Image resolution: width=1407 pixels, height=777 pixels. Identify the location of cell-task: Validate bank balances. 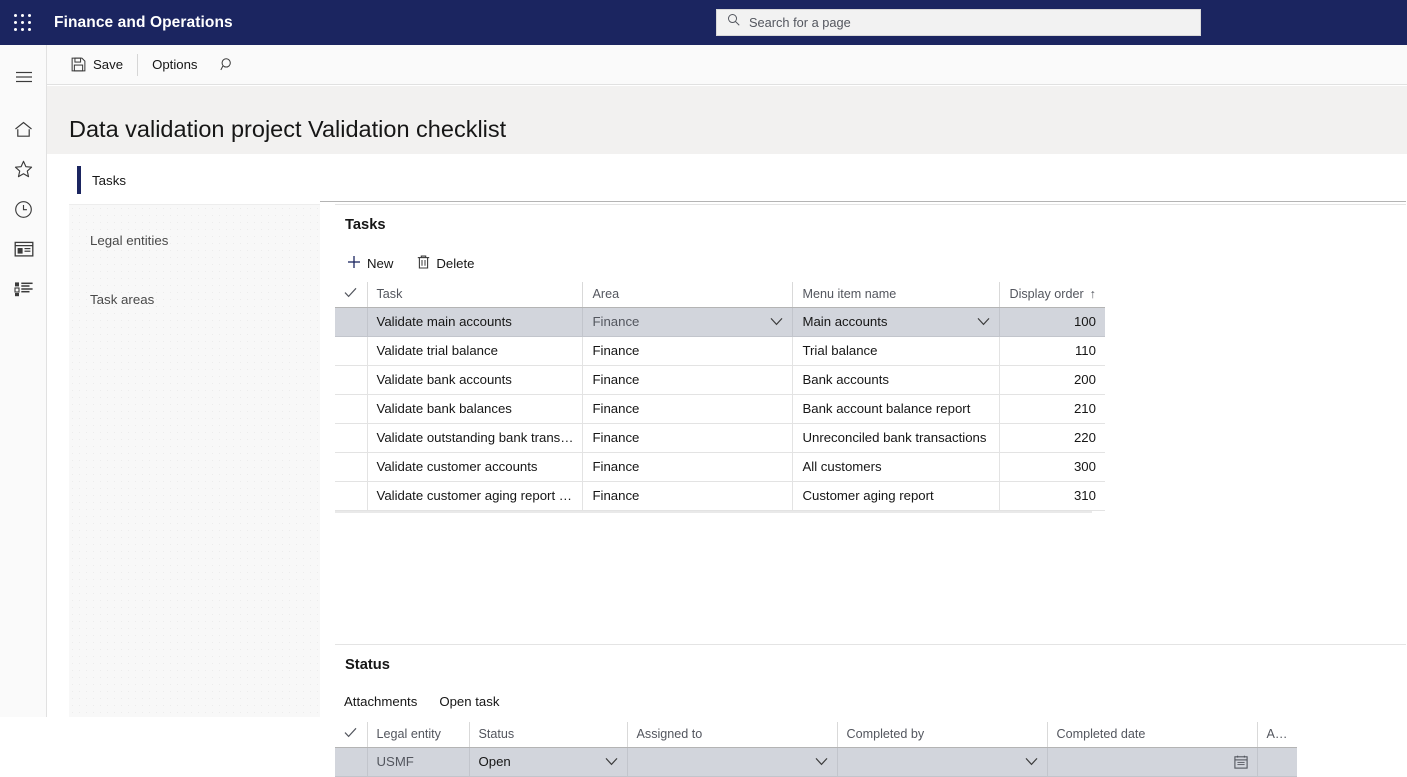
(475, 409).